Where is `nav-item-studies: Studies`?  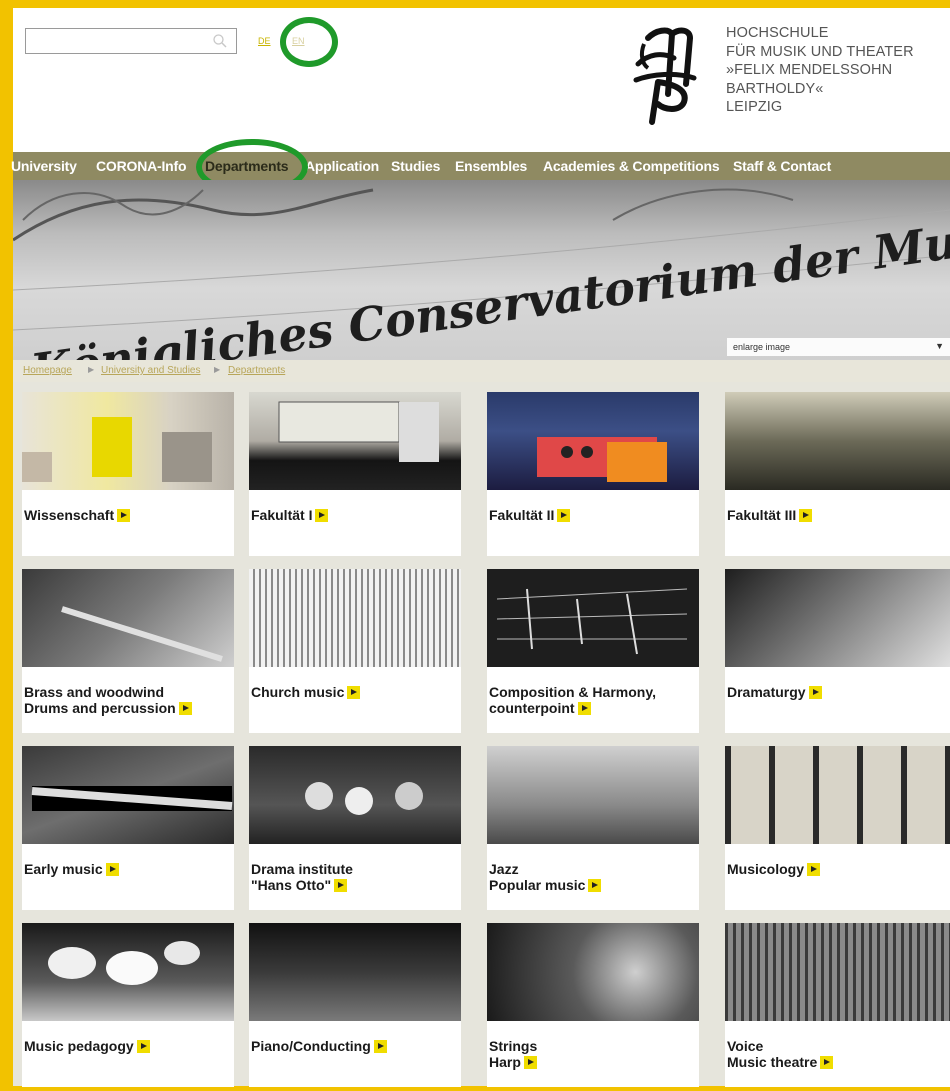 nav-item-studies: Studies is located at coordinates (415, 166).